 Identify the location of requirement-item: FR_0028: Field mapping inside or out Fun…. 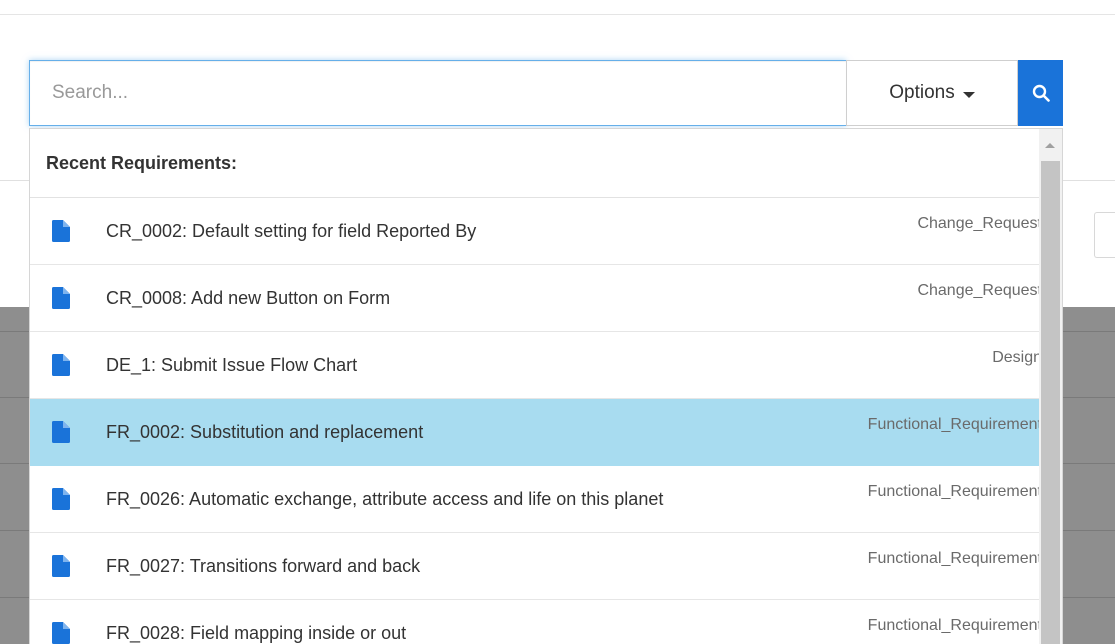
(544, 622).